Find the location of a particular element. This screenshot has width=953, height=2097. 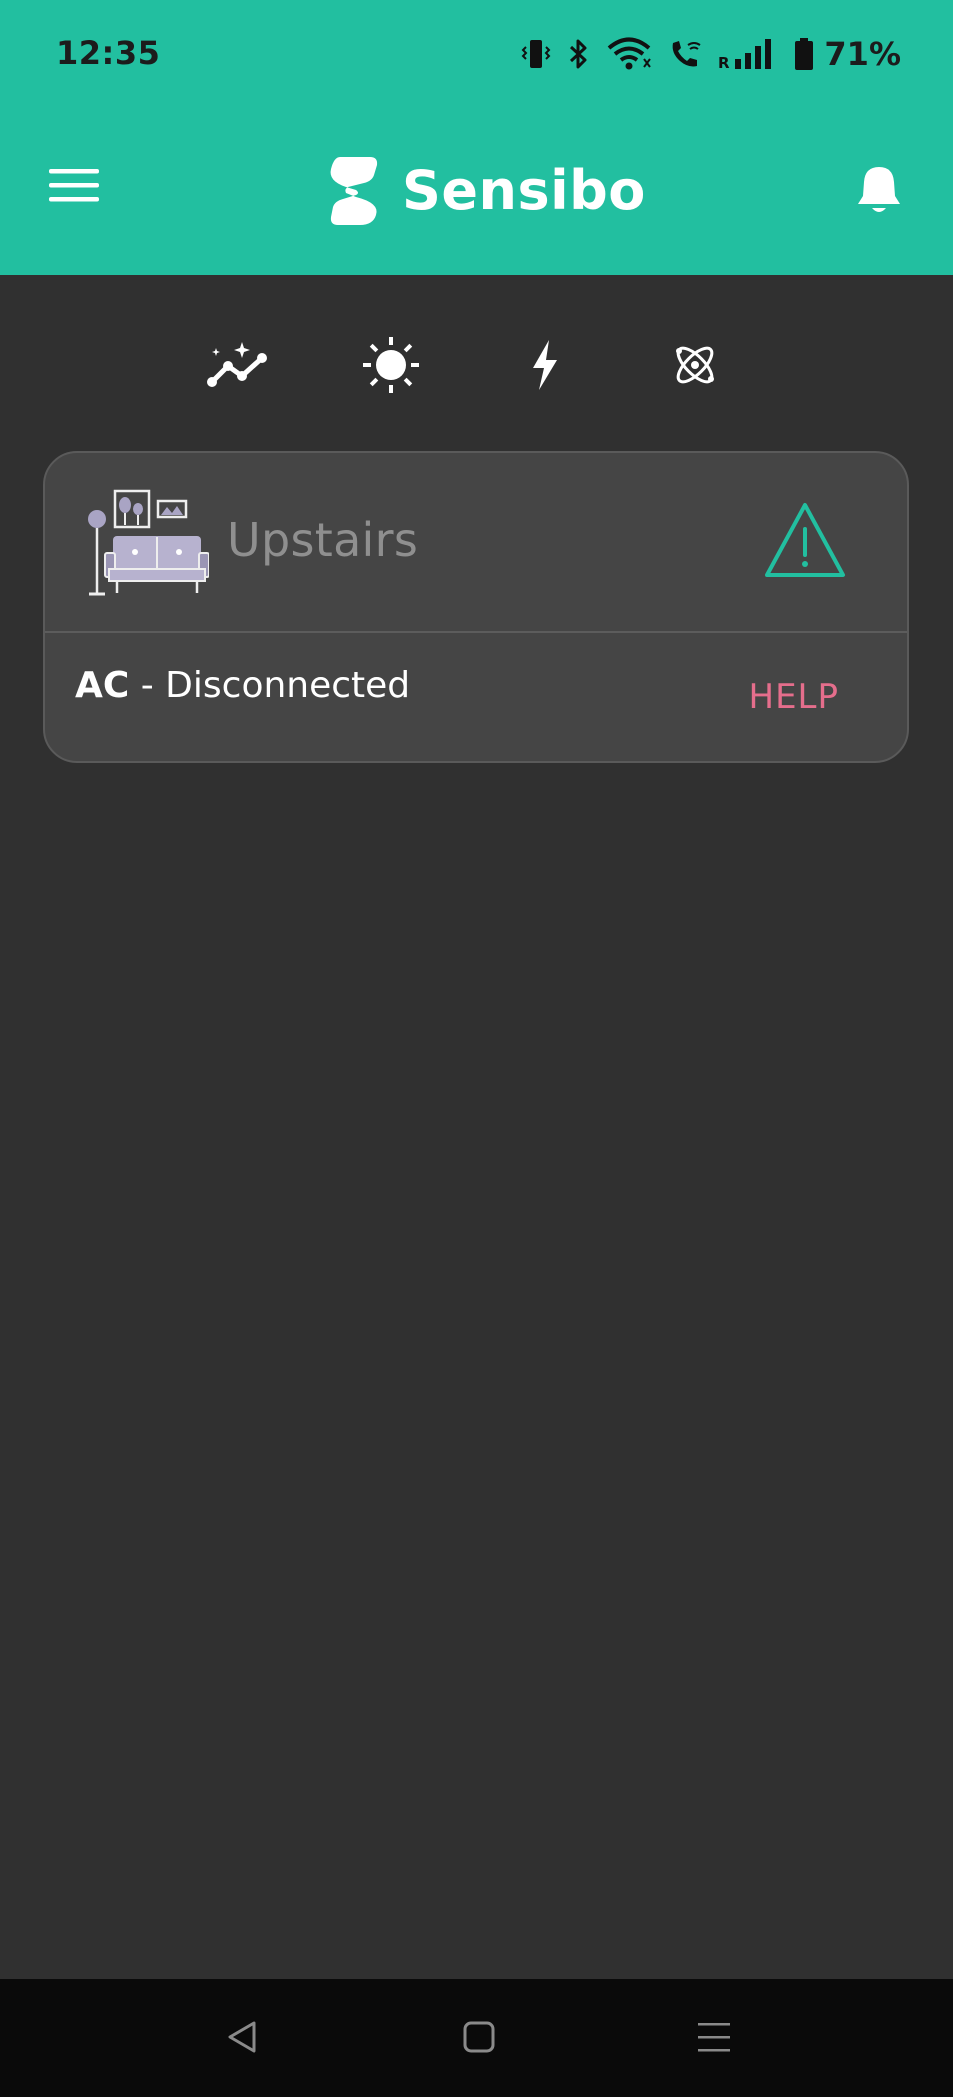

status-time: 12:35 is located at coordinates (108, 53).